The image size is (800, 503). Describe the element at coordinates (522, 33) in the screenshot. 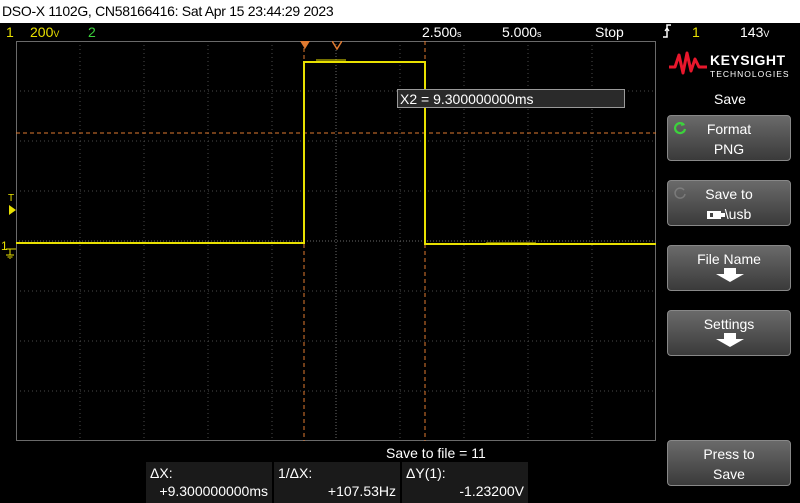

I see `delay: 5.000s` at that location.